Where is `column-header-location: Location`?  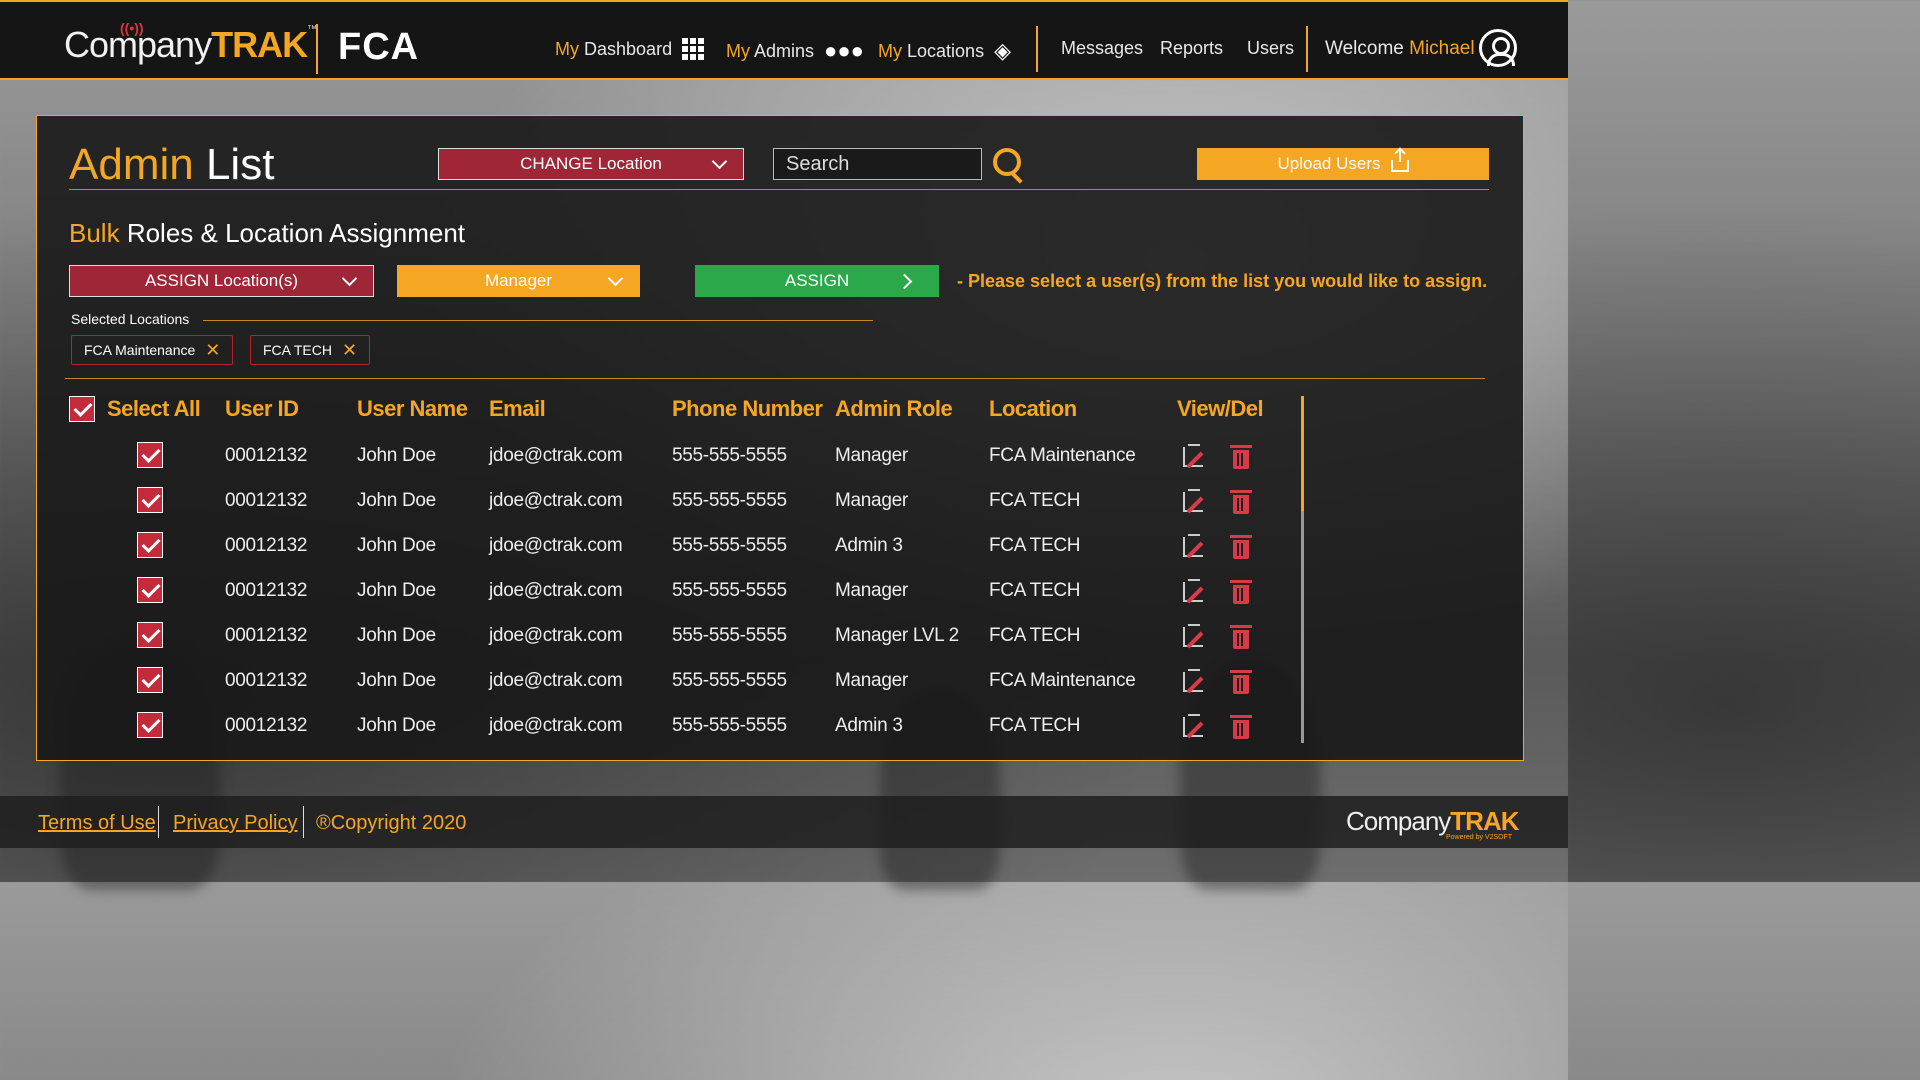 column-header-location: Location is located at coordinates (1033, 408).